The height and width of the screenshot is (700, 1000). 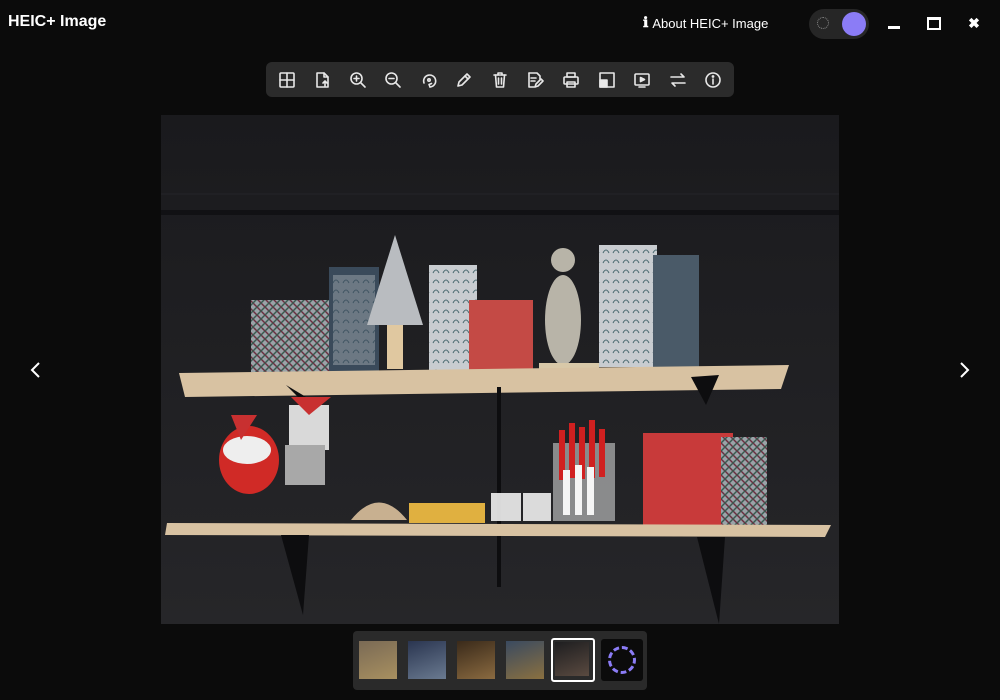 I want to click on about-label: About HEIC+ Image, so click(x=710, y=23).